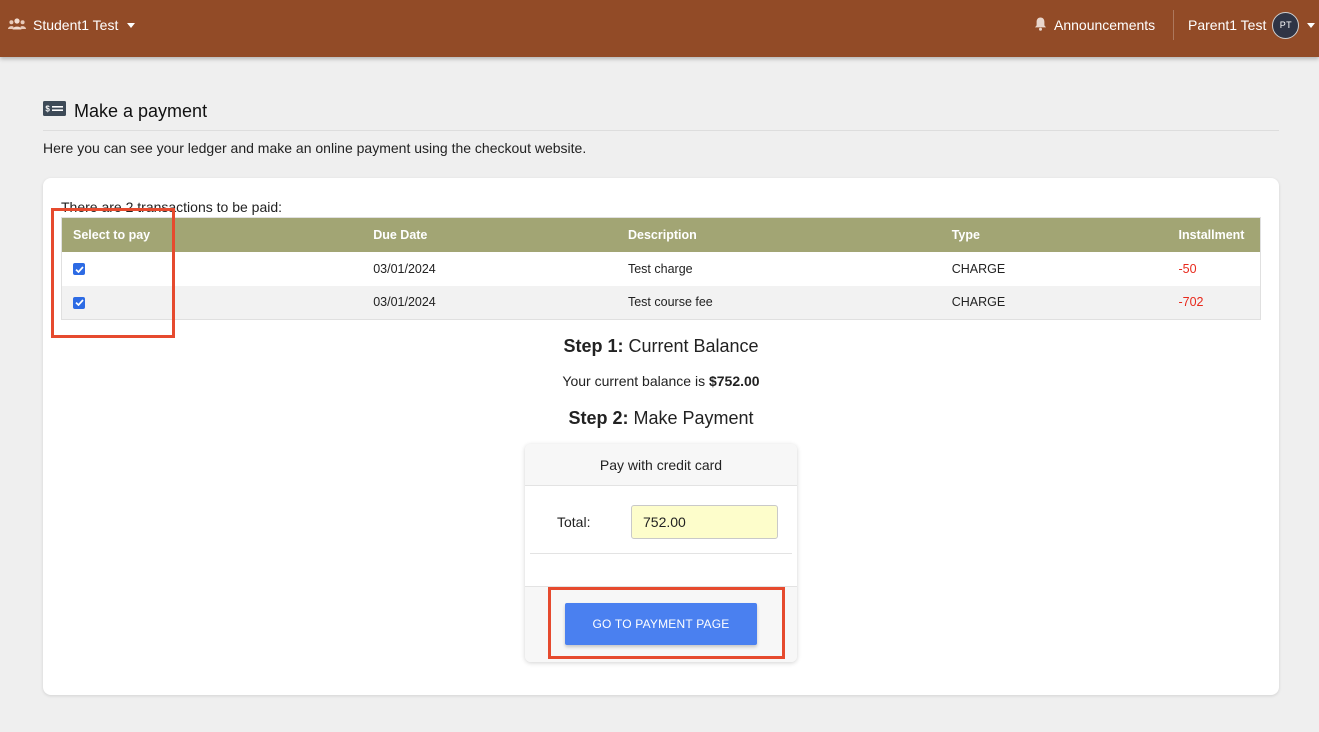 This screenshot has height=732, width=1319. I want to click on step1-heading: Step 1: Current Balance, so click(661, 346).